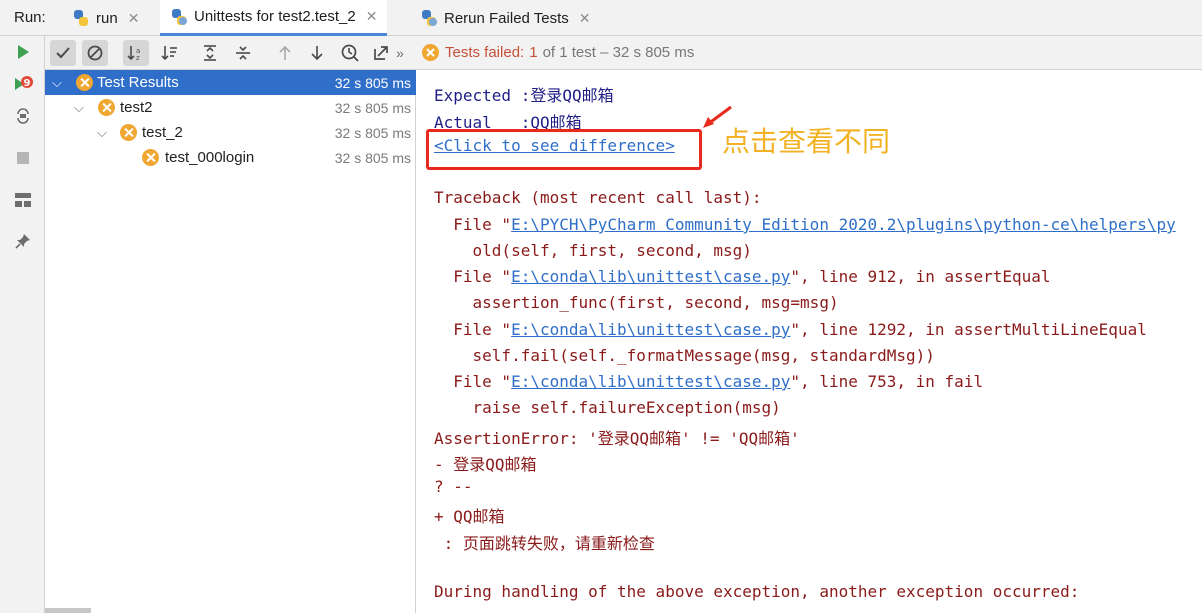 This screenshot has width=1202, height=613. I want to click on tree-row-label: test_2, so click(162, 132).